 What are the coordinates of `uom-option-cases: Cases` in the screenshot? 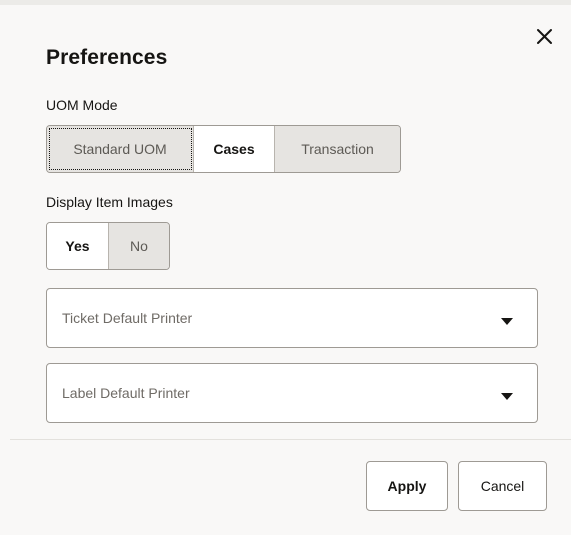 It's located at (234, 149).